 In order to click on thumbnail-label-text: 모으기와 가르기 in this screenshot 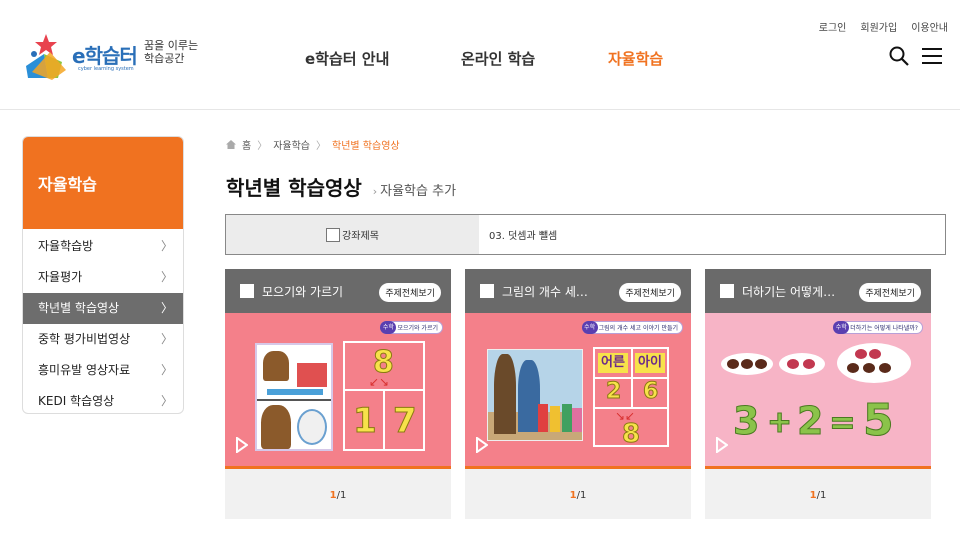, I will do `click(417, 328)`.